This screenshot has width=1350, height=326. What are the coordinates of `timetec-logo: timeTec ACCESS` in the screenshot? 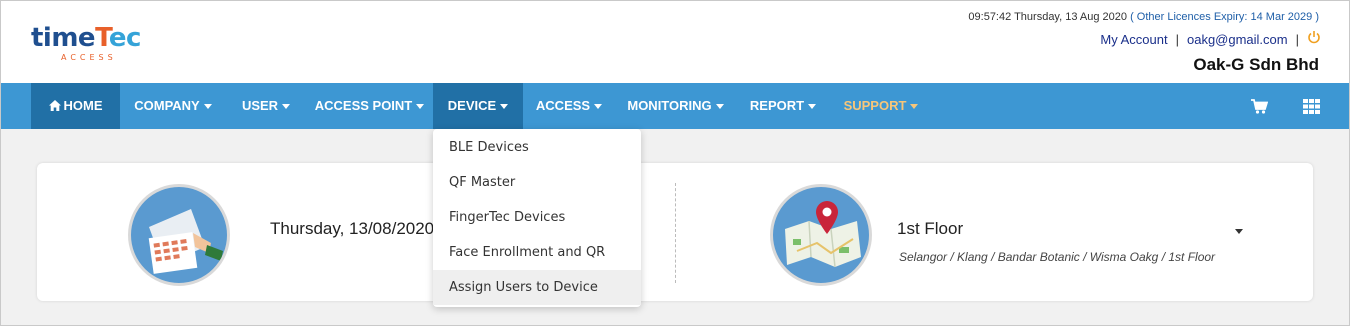 It's located at (91, 42).